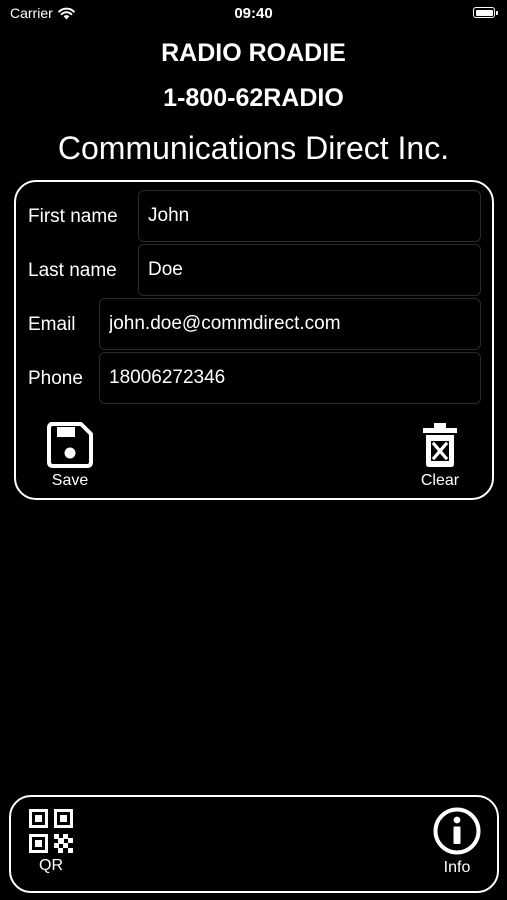  I want to click on clear-button: Clear, so click(440, 456).